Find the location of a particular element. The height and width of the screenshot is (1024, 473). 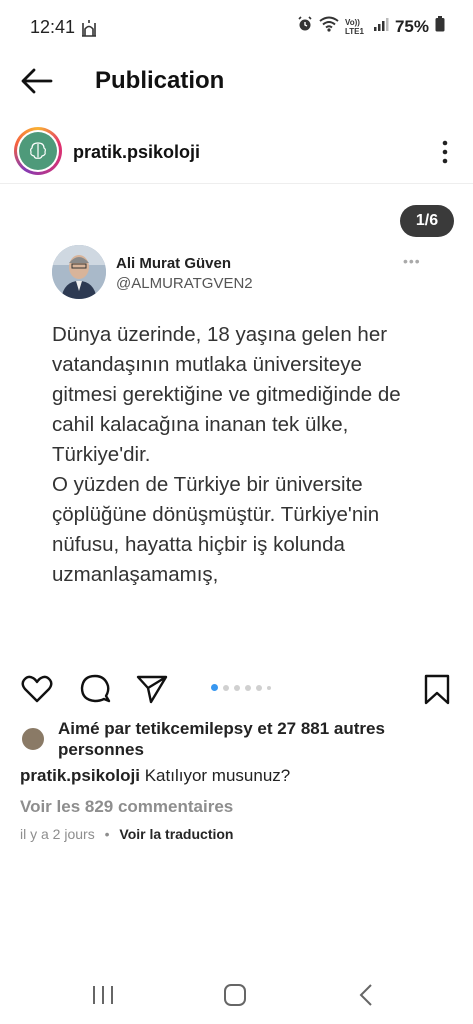

caption-text: Katılıyor musunuz? is located at coordinates (217, 775).